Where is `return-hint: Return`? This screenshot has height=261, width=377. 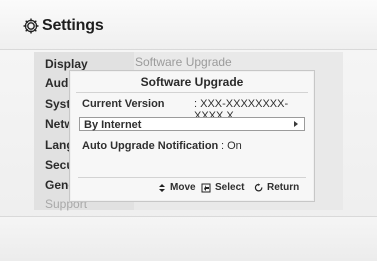
return-hint: Return is located at coordinates (276, 187).